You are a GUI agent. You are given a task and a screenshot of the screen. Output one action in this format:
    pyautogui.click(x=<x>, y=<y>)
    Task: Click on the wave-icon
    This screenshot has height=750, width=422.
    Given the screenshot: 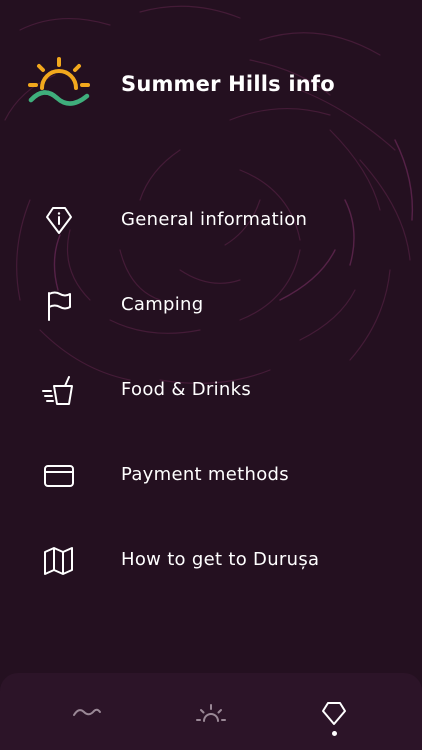 What is the action you would take?
    pyautogui.click(x=87, y=712)
    